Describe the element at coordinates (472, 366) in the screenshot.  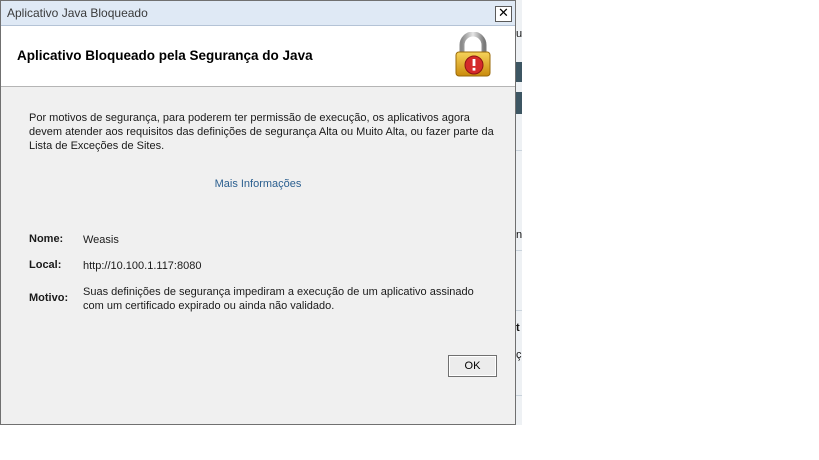
I see `ok-button: OK` at that location.